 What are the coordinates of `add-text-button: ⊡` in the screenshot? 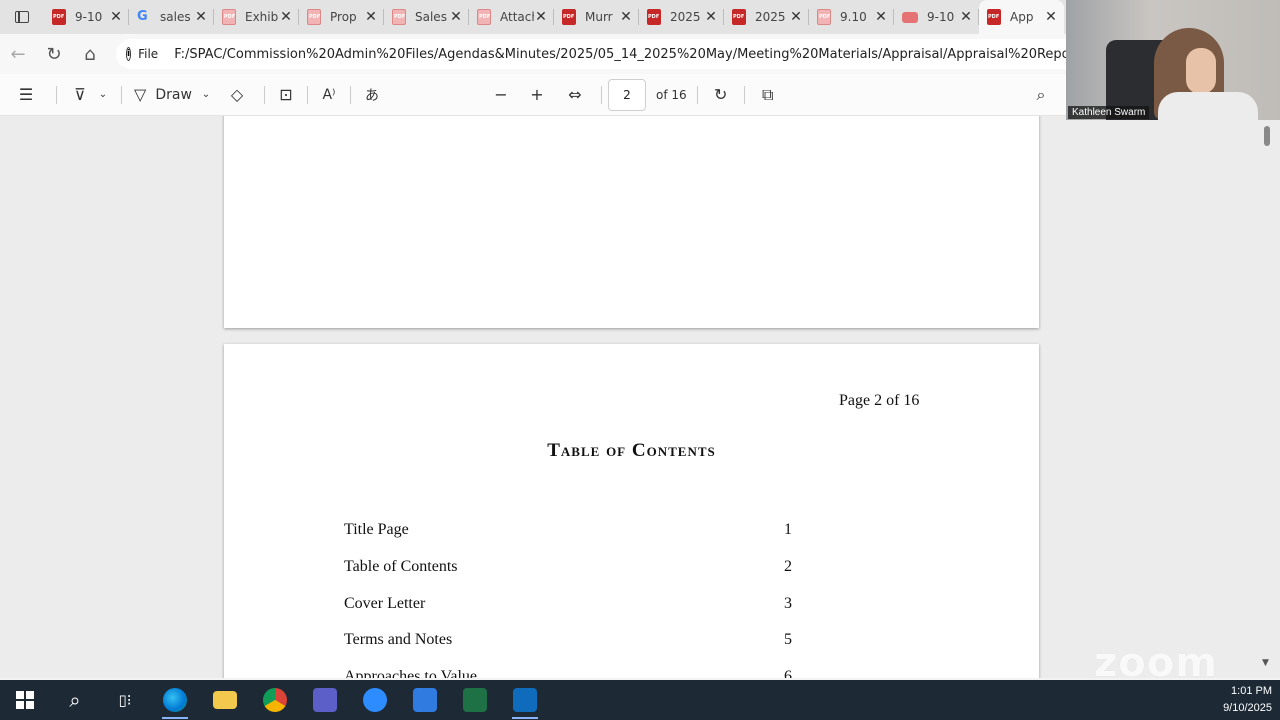 It's located at (286, 95).